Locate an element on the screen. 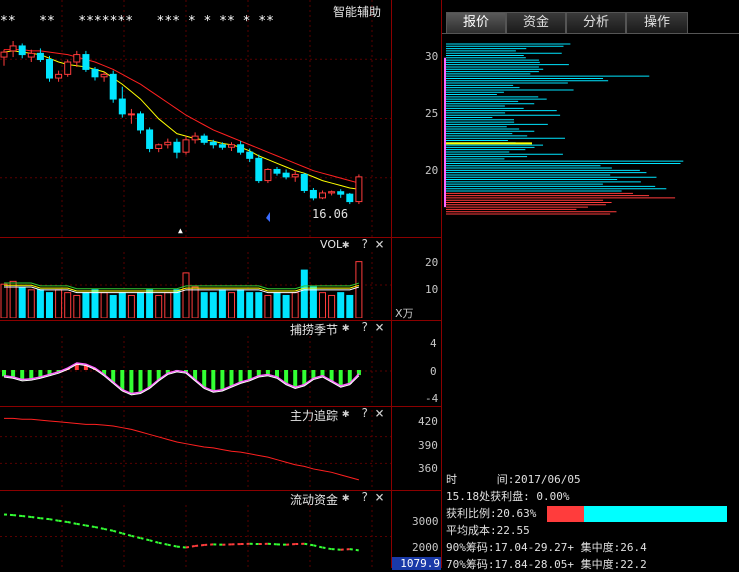  chip-distribution-chart is located at coordinates (590, 134).